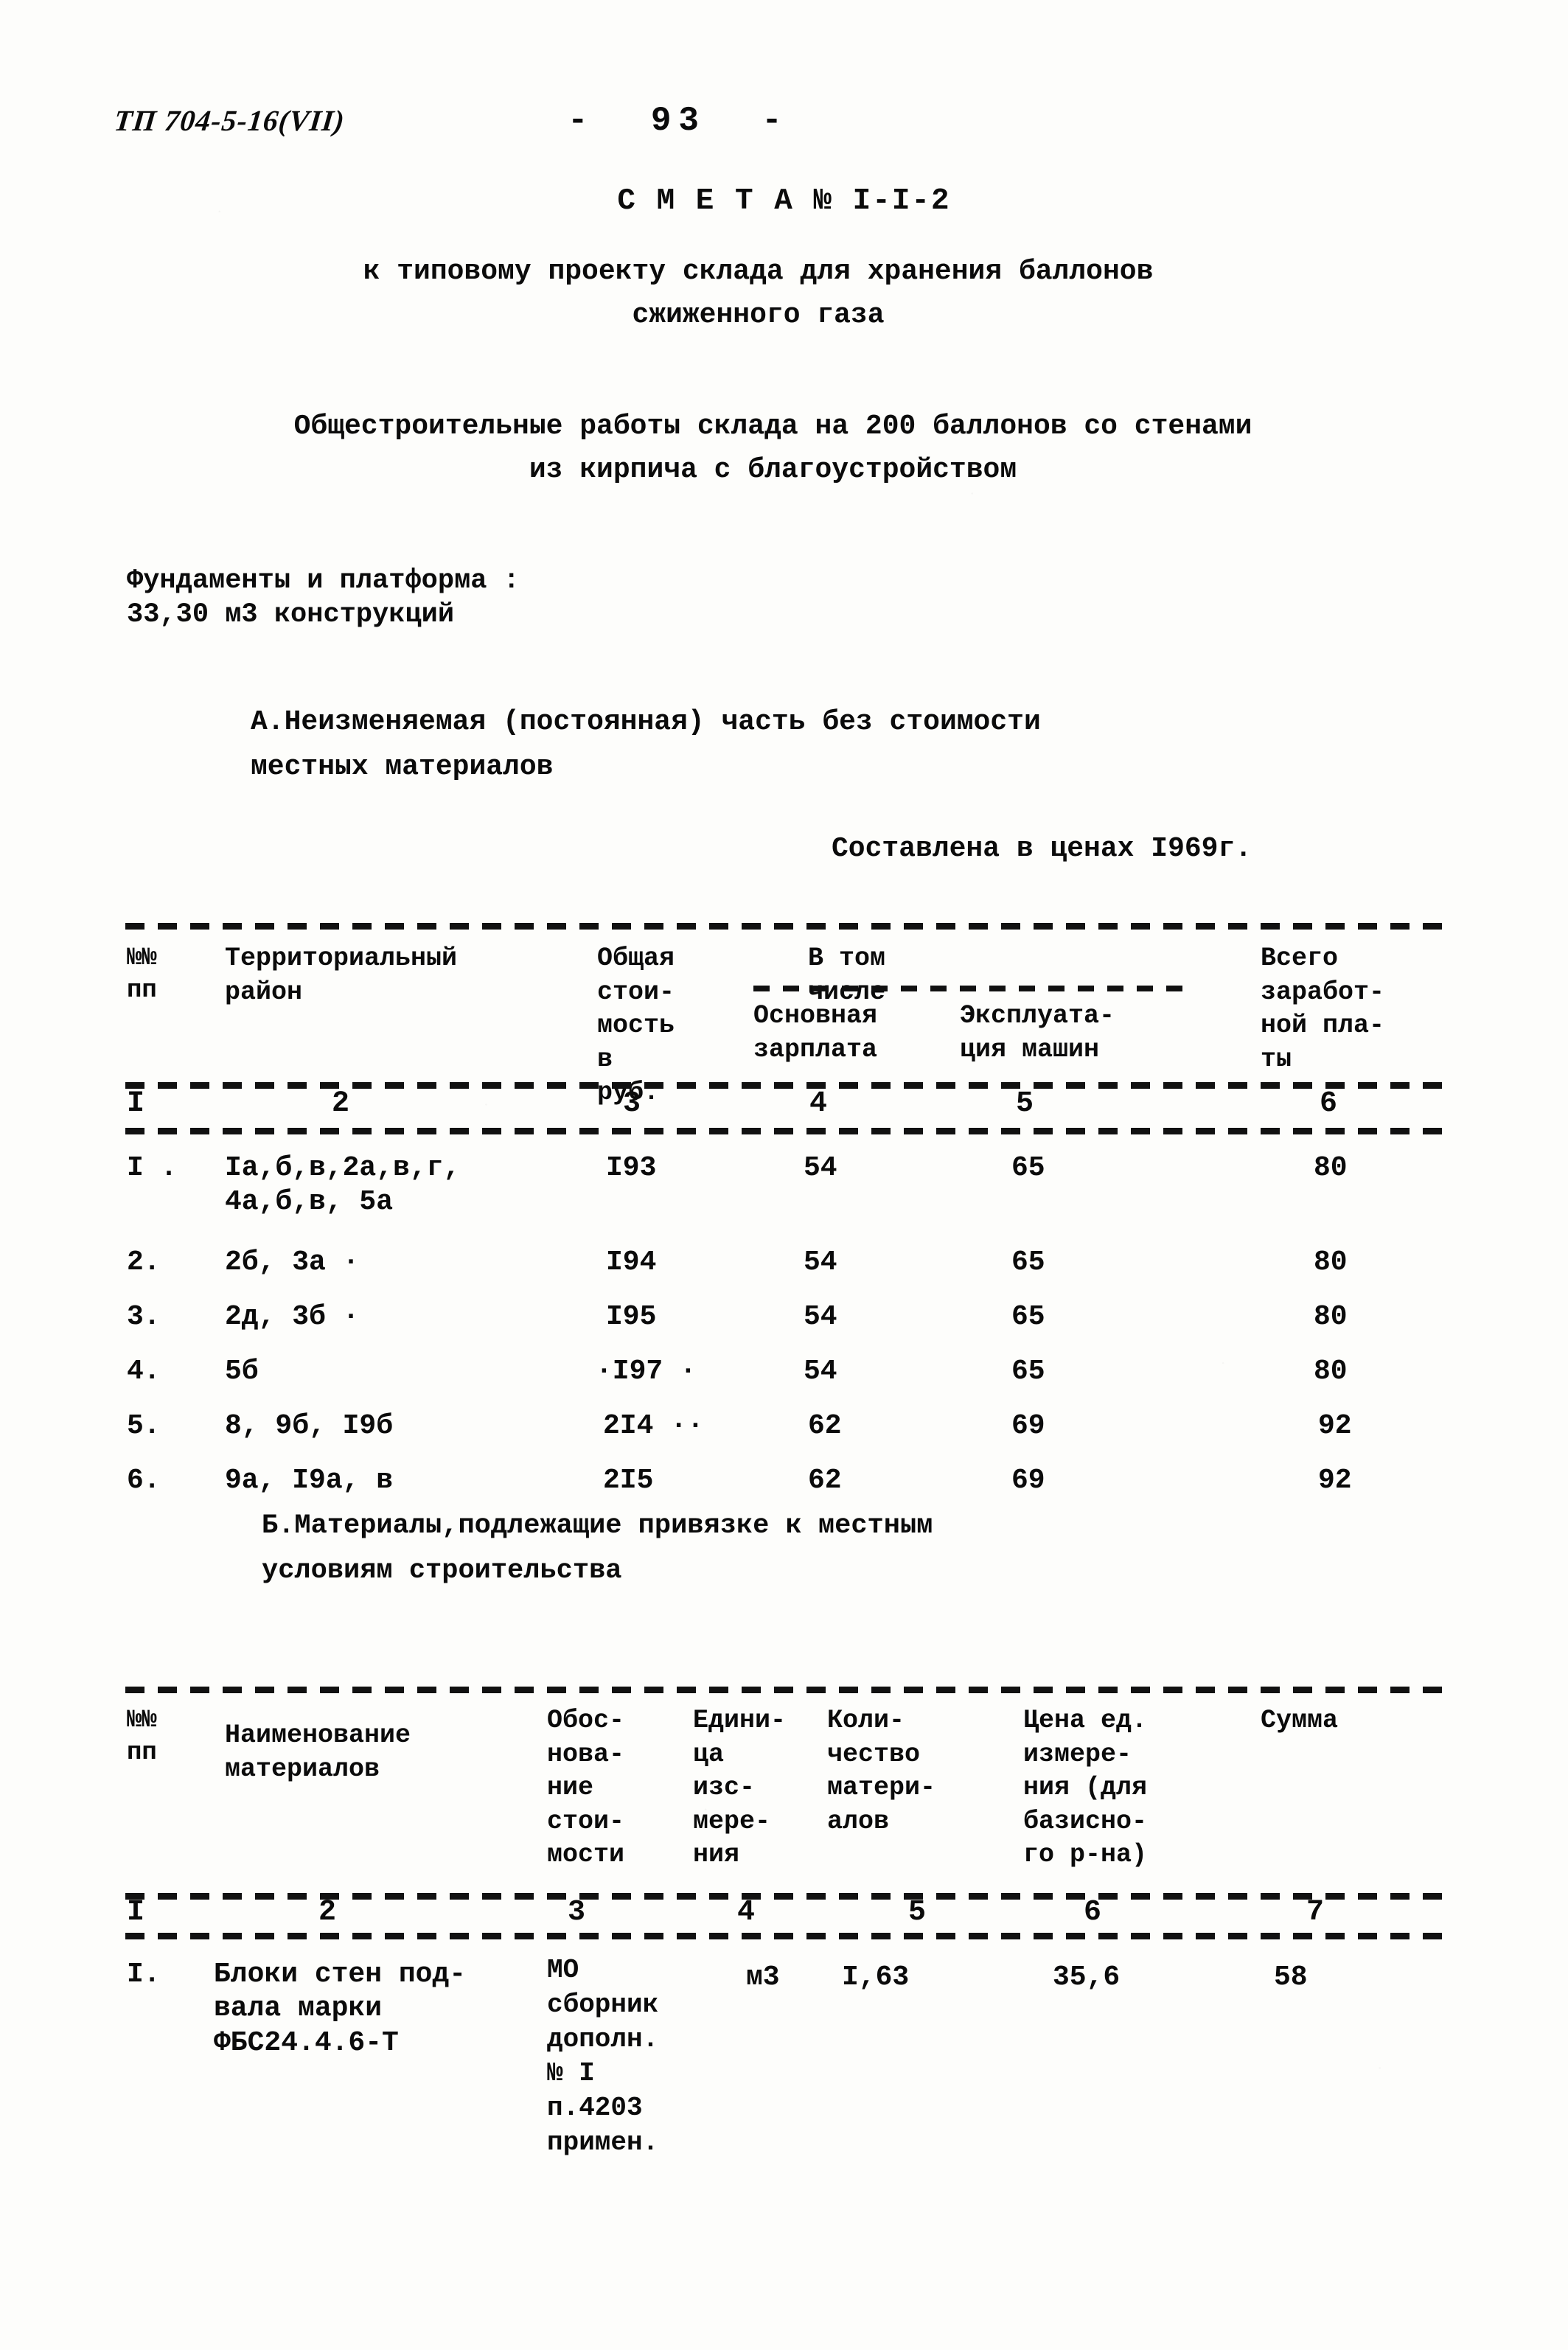 This screenshot has height=2350, width=1568. I want to click on table-a-r5-allwages: 92, so click(1335, 1426).